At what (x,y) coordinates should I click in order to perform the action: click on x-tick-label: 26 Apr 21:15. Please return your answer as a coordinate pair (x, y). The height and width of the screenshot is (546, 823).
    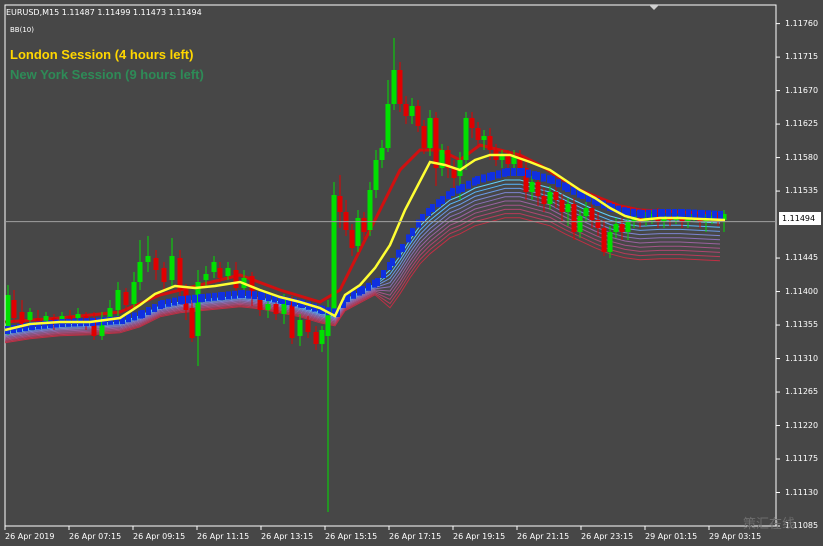
    Looking at the image, I should click on (543, 536).